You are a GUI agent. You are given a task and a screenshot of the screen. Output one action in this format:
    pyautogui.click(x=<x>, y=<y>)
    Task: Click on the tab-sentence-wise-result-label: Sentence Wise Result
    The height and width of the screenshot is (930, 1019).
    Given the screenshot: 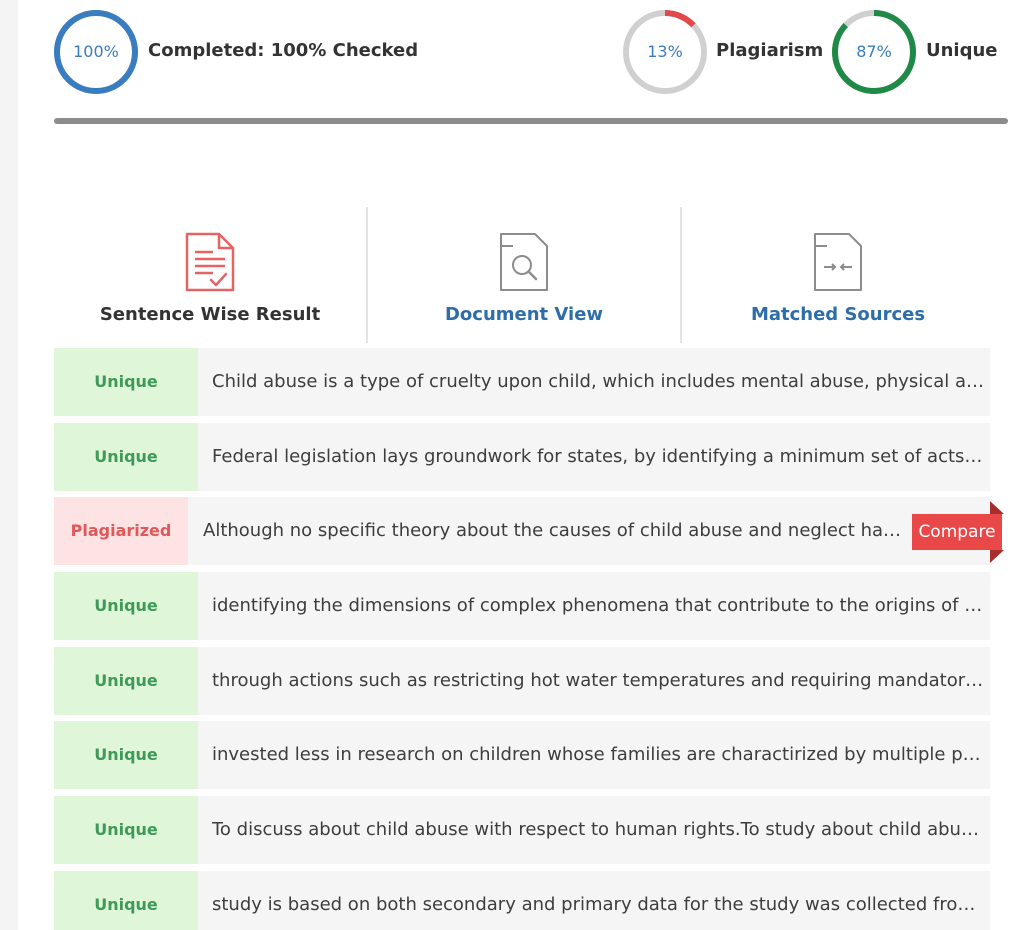 What is the action you would take?
    pyautogui.click(x=210, y=314)
    